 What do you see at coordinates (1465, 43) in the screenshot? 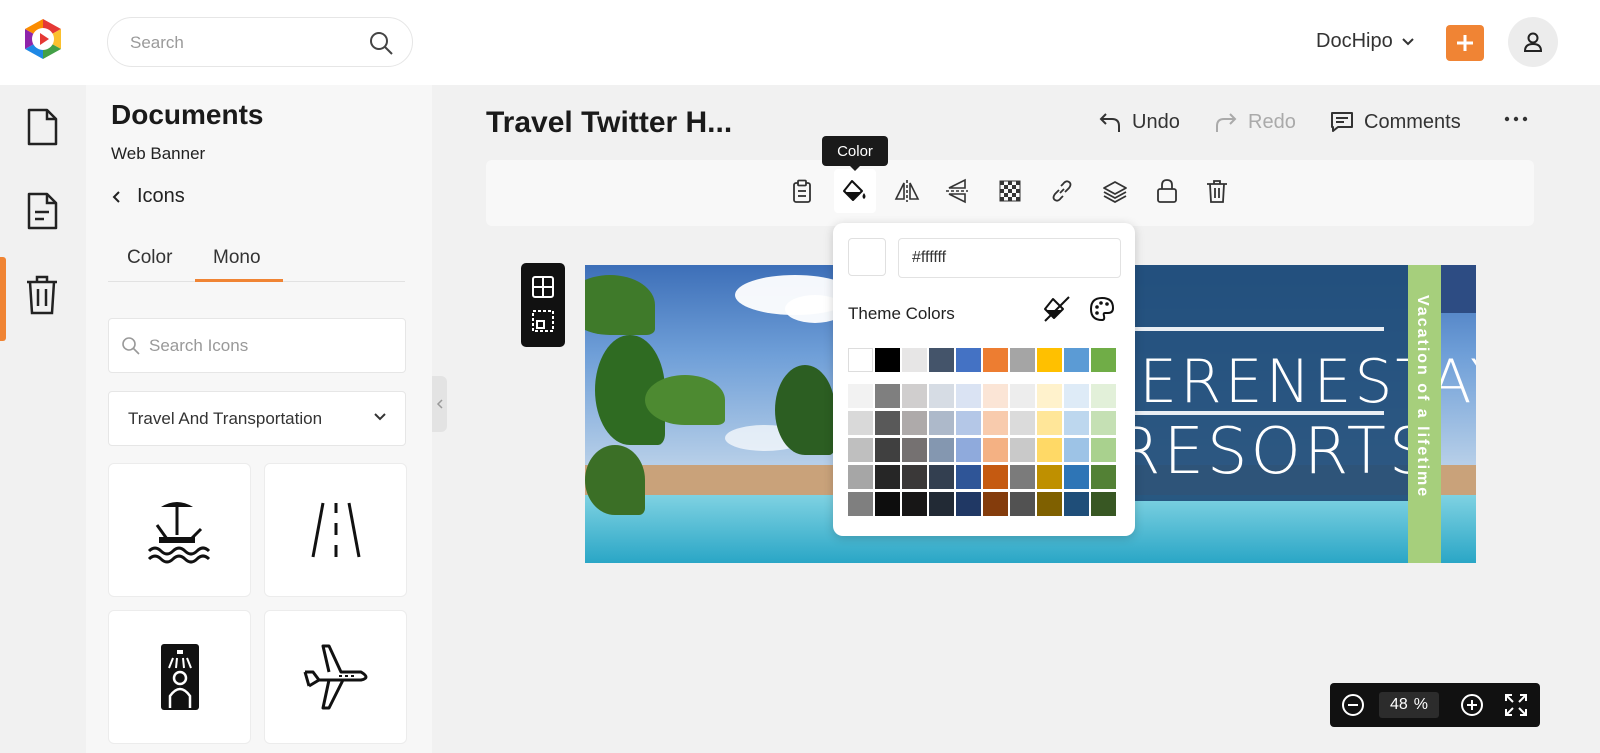
I see `create-button` at bounding box center [1465, 43].